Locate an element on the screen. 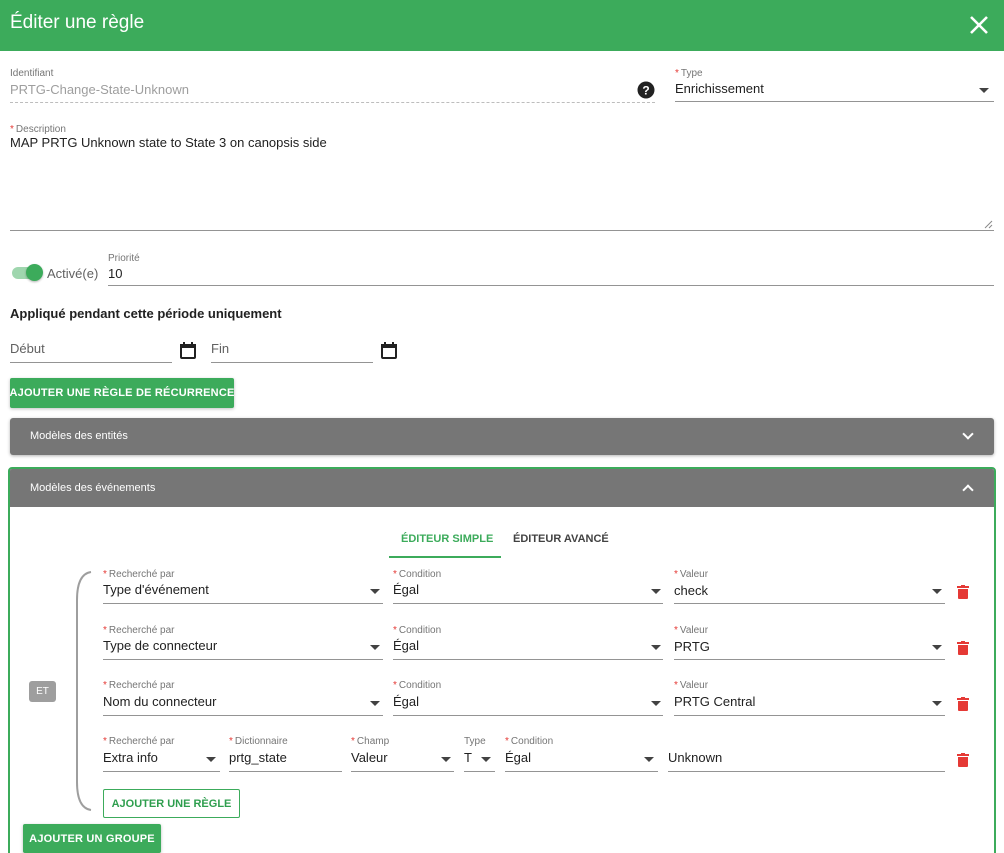 This screenshot has width=1004, height=853. enabled-label: Activé(e) is located at coordinates (73, 273).